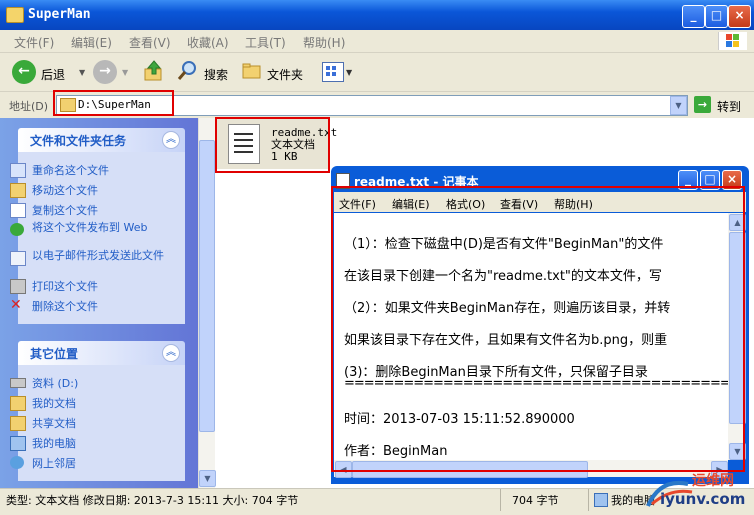  What do you see at coordinates (96, 210) in the screenshot?
I see `task-copy: 复制这个文件` at bounding box center [96, 210].